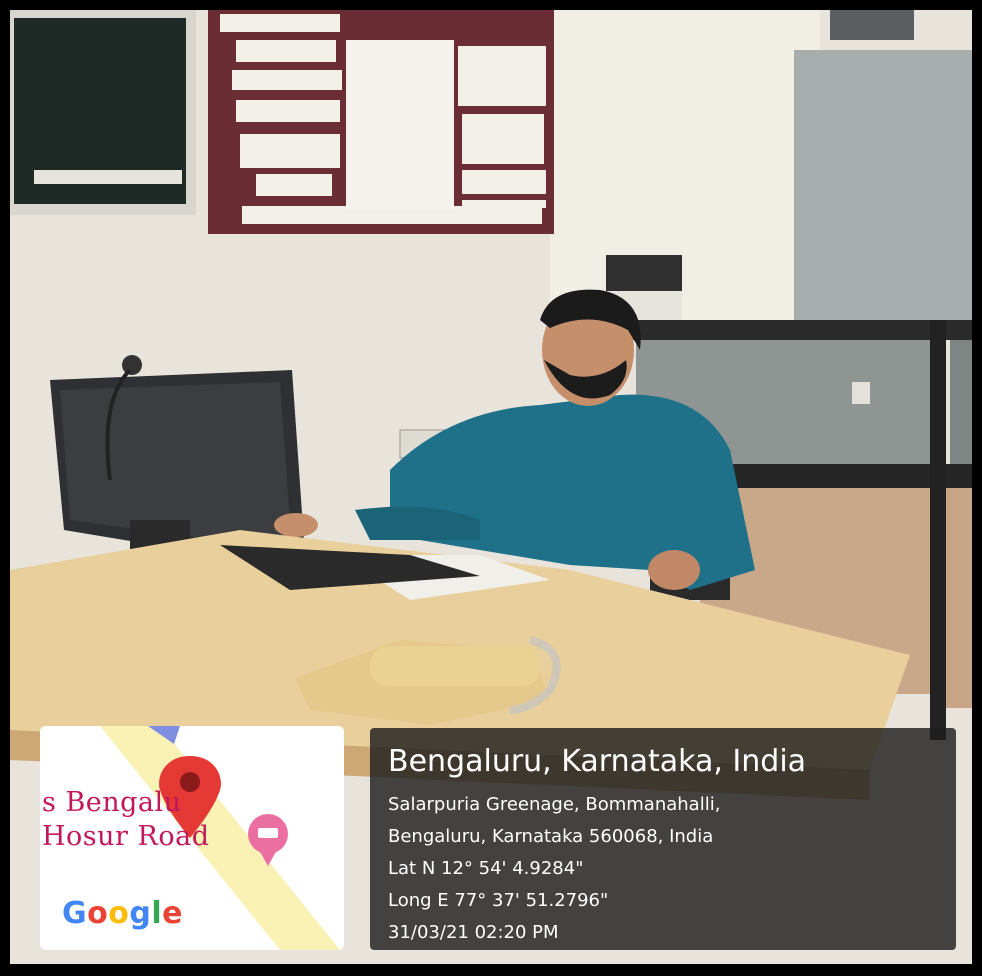 This screenshot has width=982, height=976. I want to click on city-title: Bengaluru, Karnataka, India, so click(597, 761).